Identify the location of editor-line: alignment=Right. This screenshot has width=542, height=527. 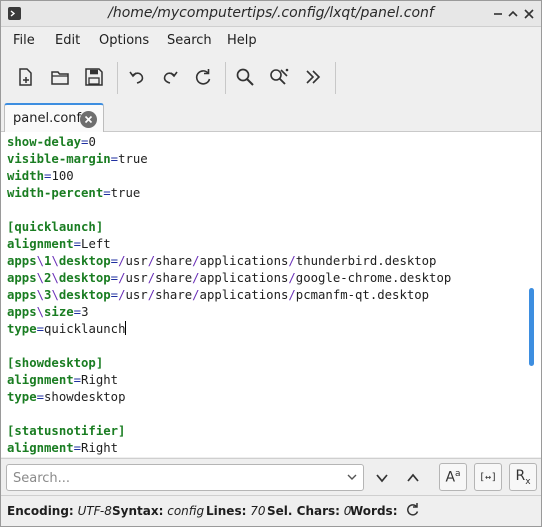
(229, 380).